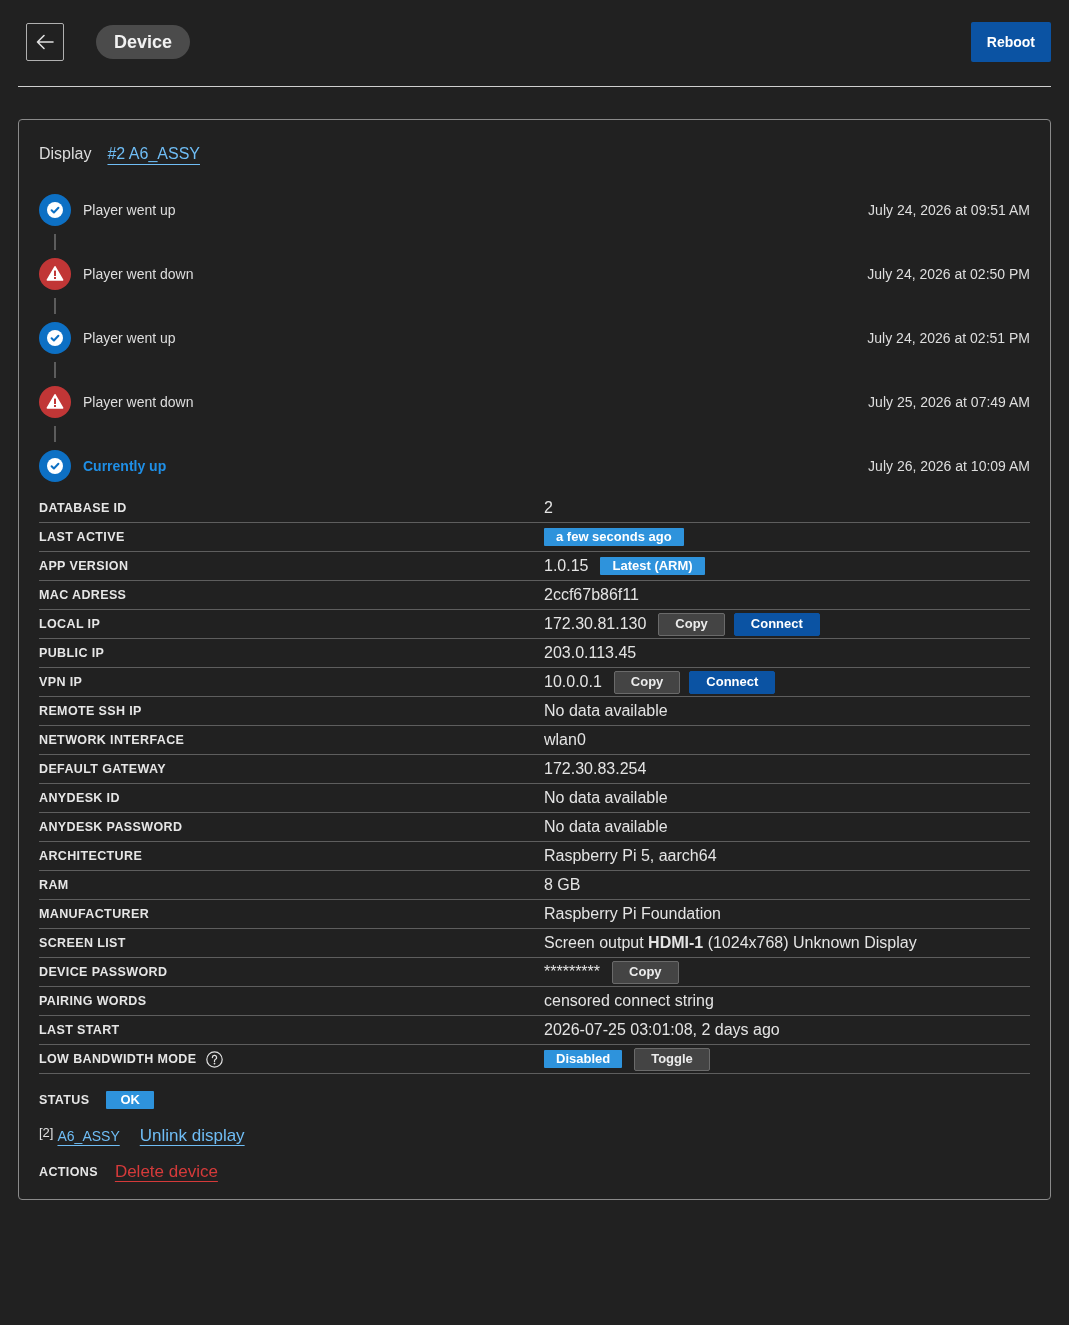 This screenshot has height=1325, width=1069. What do you see at coordinates (82, 943) in the screenshot?
I see `detail-label: SCREEN LIST` at bounding box center [82, 943].